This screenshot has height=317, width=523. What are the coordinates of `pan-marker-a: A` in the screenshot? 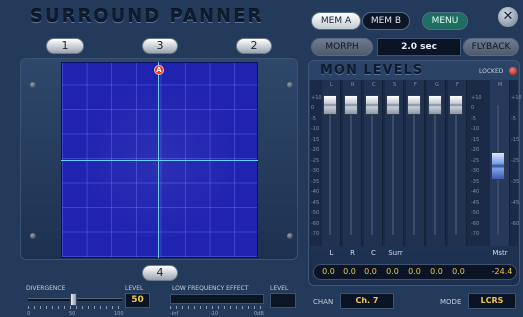 It's located at (159, 70).